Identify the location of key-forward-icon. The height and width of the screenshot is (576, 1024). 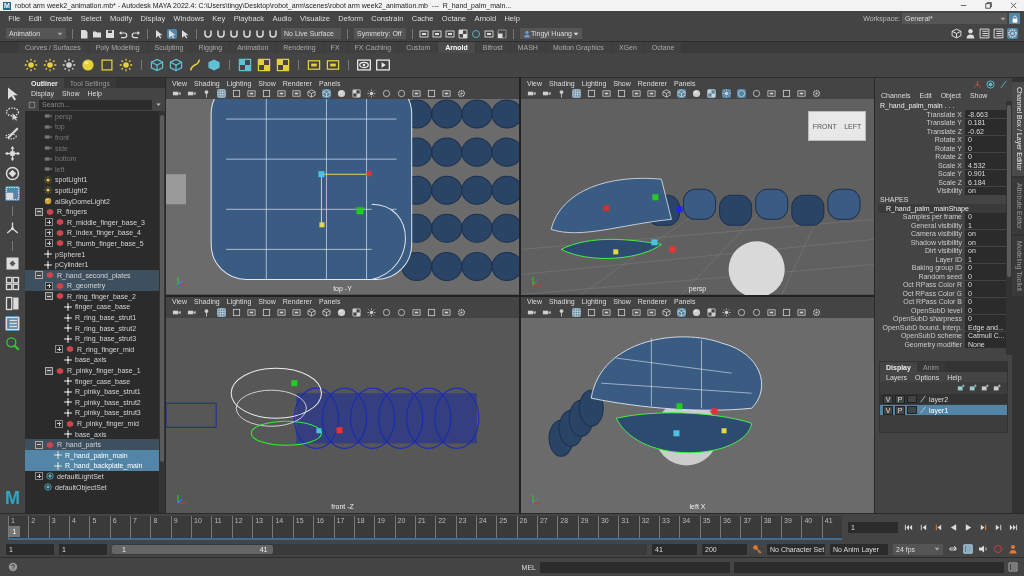
(983, 527).